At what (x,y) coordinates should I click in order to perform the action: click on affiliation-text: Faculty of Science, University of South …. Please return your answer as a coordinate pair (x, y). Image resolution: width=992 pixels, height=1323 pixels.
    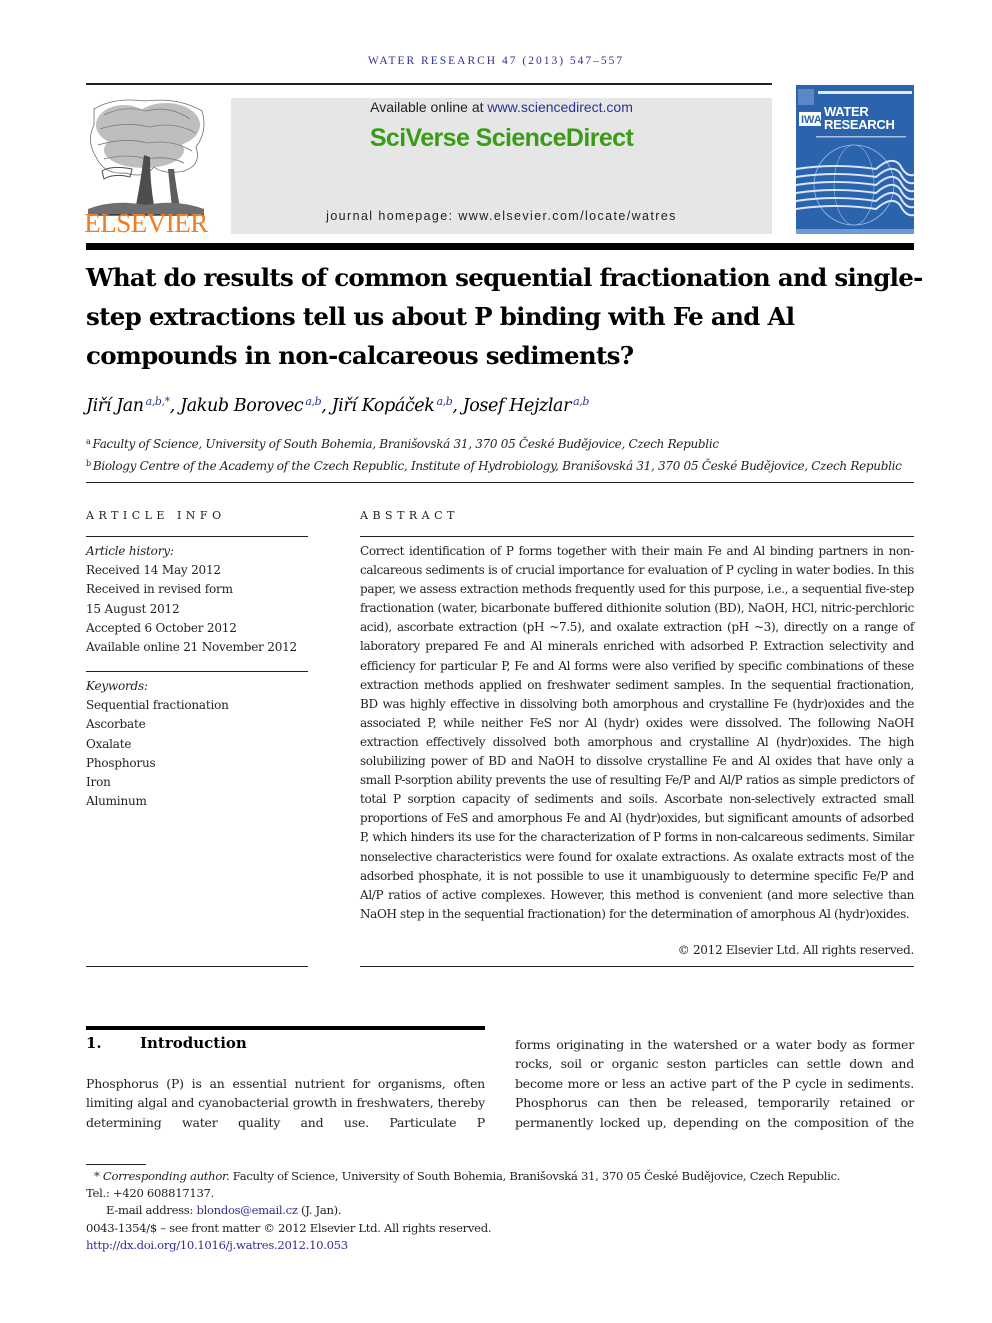
    Looking at the image, I should click on (405, 444).